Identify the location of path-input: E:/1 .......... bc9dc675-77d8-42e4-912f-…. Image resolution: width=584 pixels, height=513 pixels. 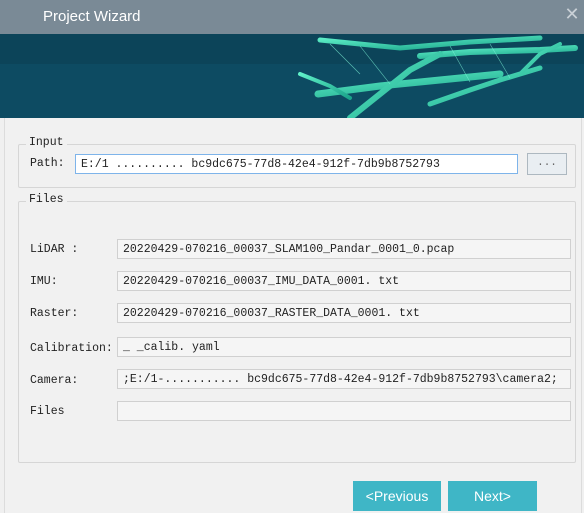
(296, 164).